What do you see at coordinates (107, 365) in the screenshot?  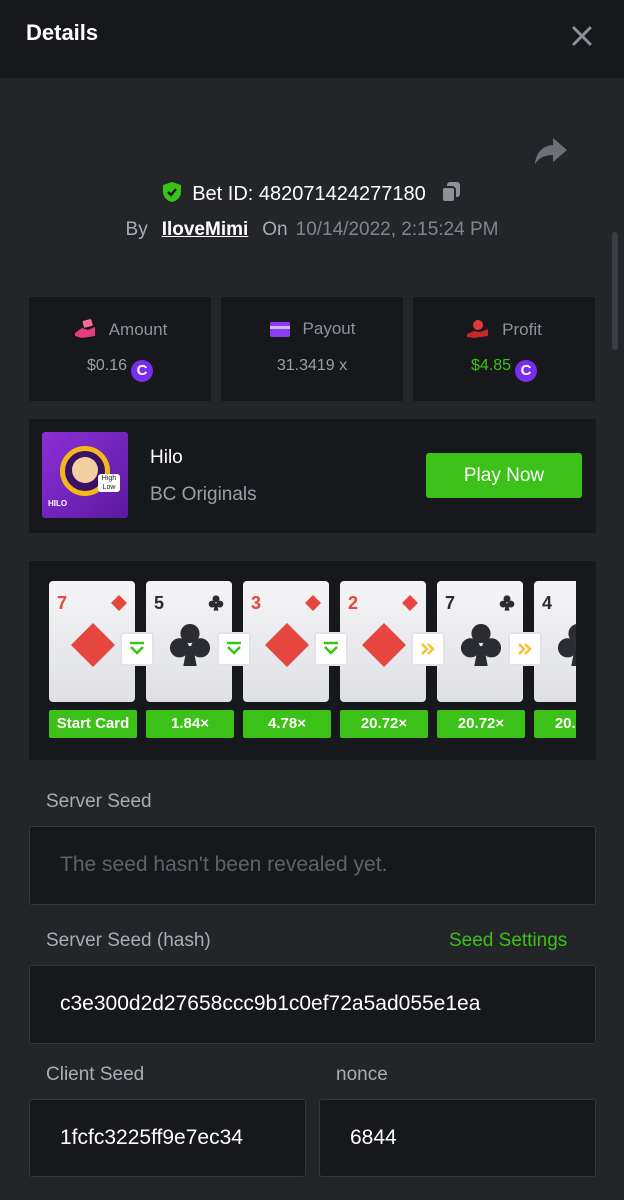 I see `stat-value: $0.16` at bounding box center [107, 365].